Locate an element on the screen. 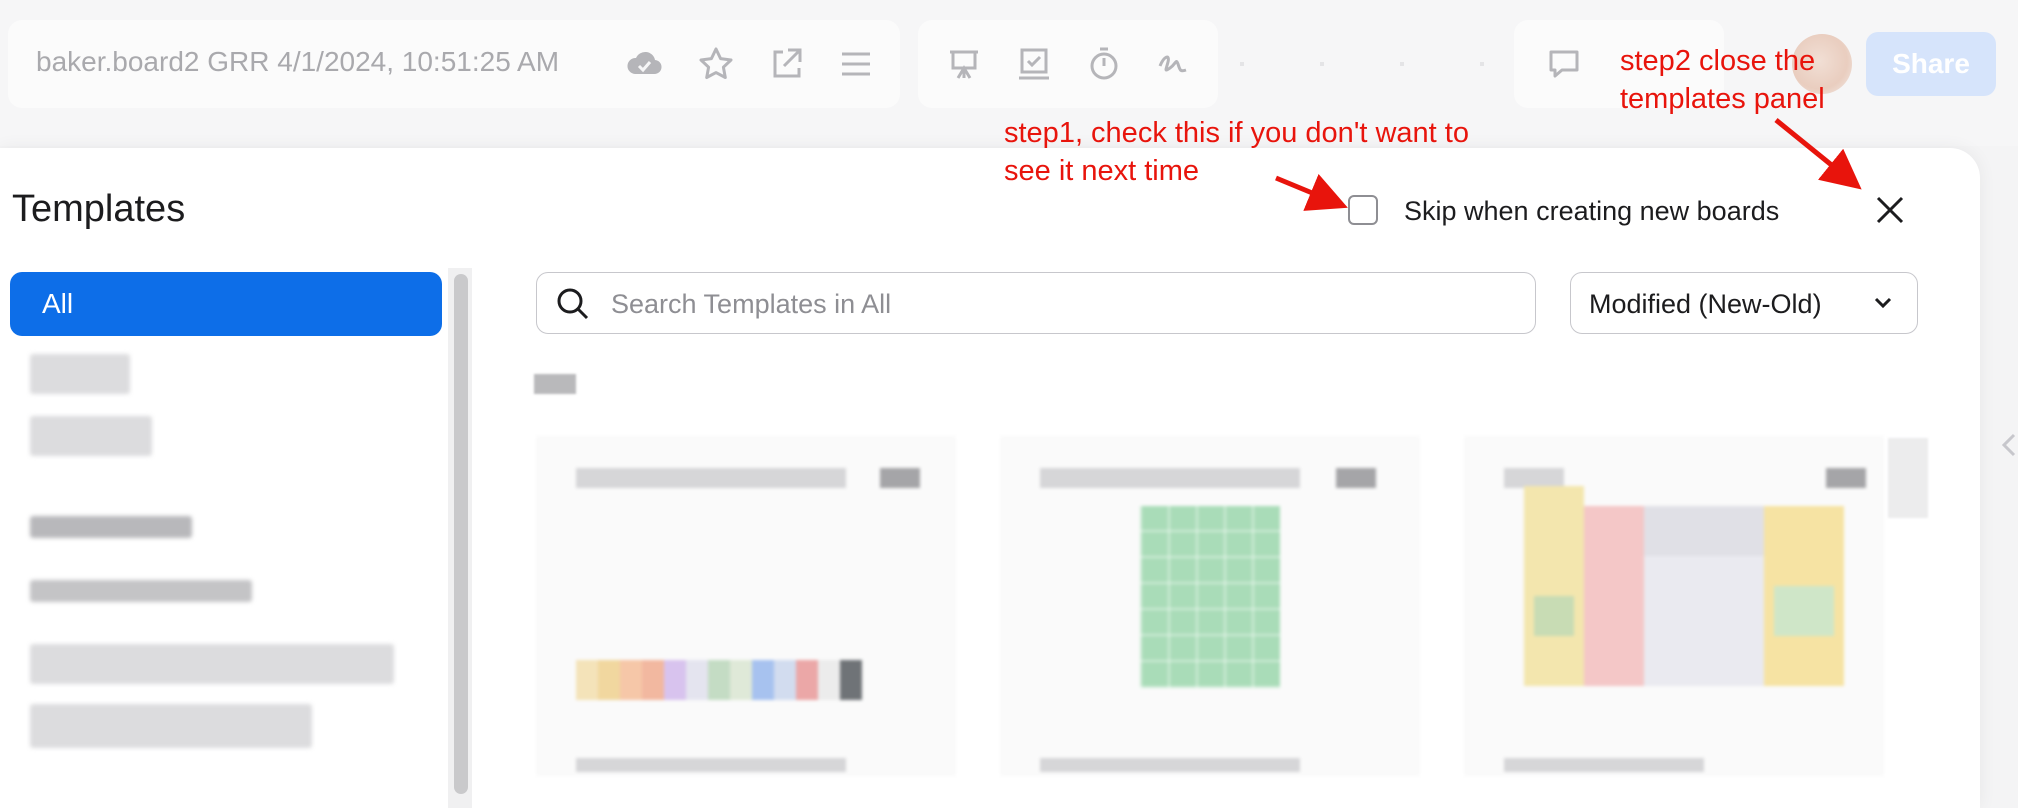 This screenshot has width=2018, height=808. step2-line2: templates panel is located at coordinates (1722, 99).